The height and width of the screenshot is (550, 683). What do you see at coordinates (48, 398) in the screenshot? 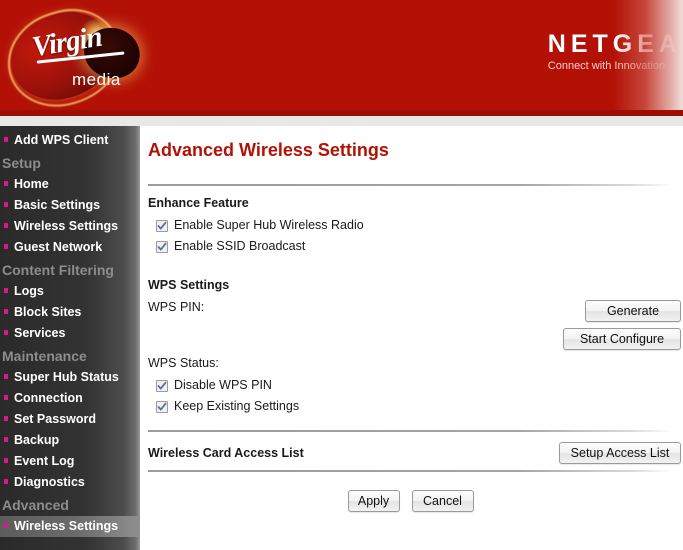
I see `sidebar-item-label: Connection` at bounding box center [48, 398].